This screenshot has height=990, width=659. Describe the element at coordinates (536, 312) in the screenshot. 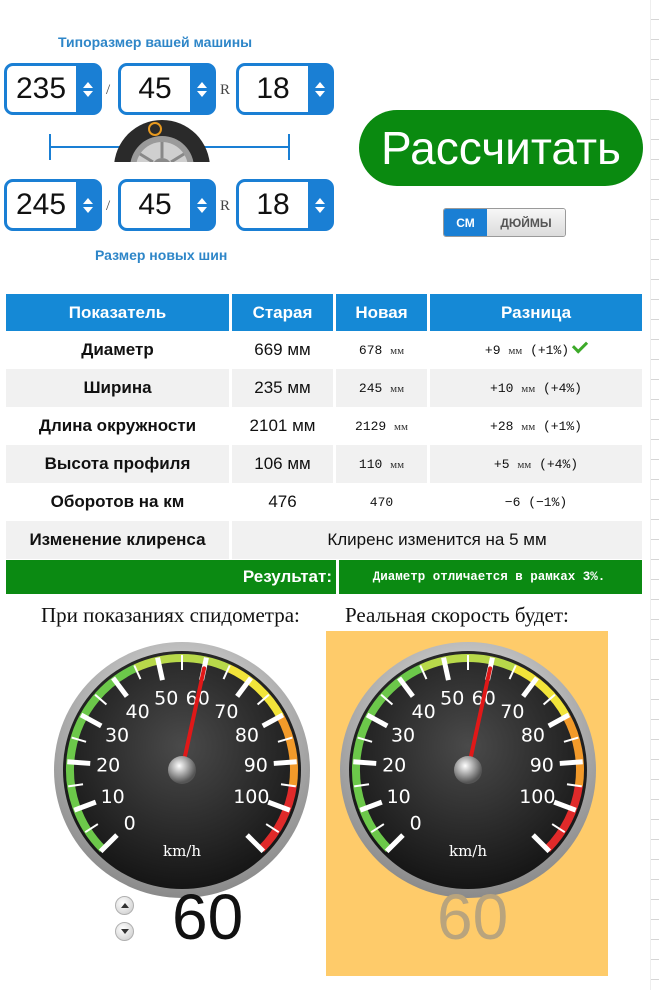

I see `header-diff: Разница` at that location.